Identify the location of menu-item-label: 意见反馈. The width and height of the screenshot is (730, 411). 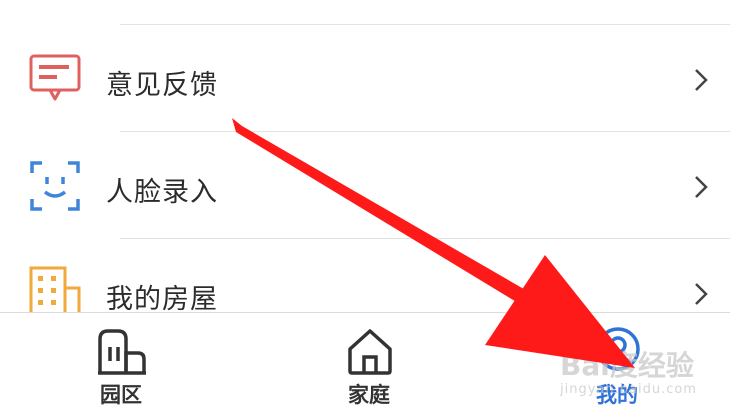
(162, 85).